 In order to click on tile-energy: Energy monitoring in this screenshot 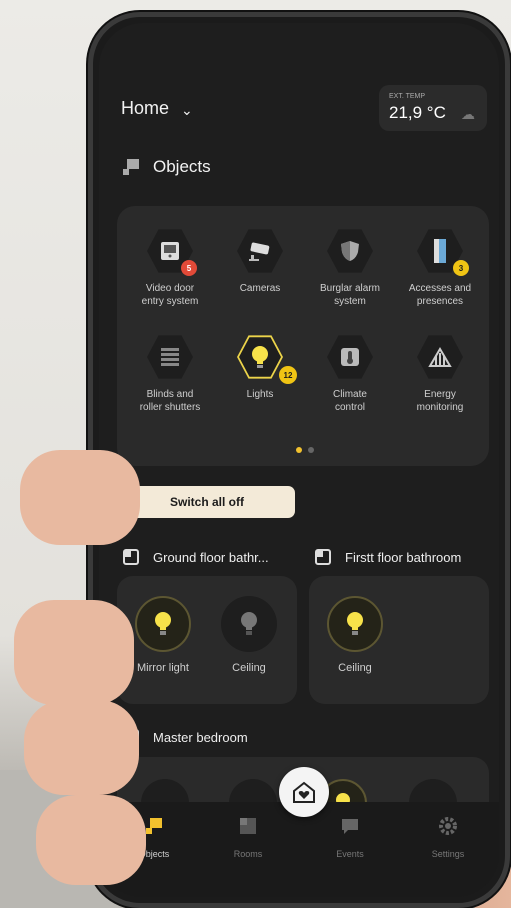, I will do `click(440, 374)`.